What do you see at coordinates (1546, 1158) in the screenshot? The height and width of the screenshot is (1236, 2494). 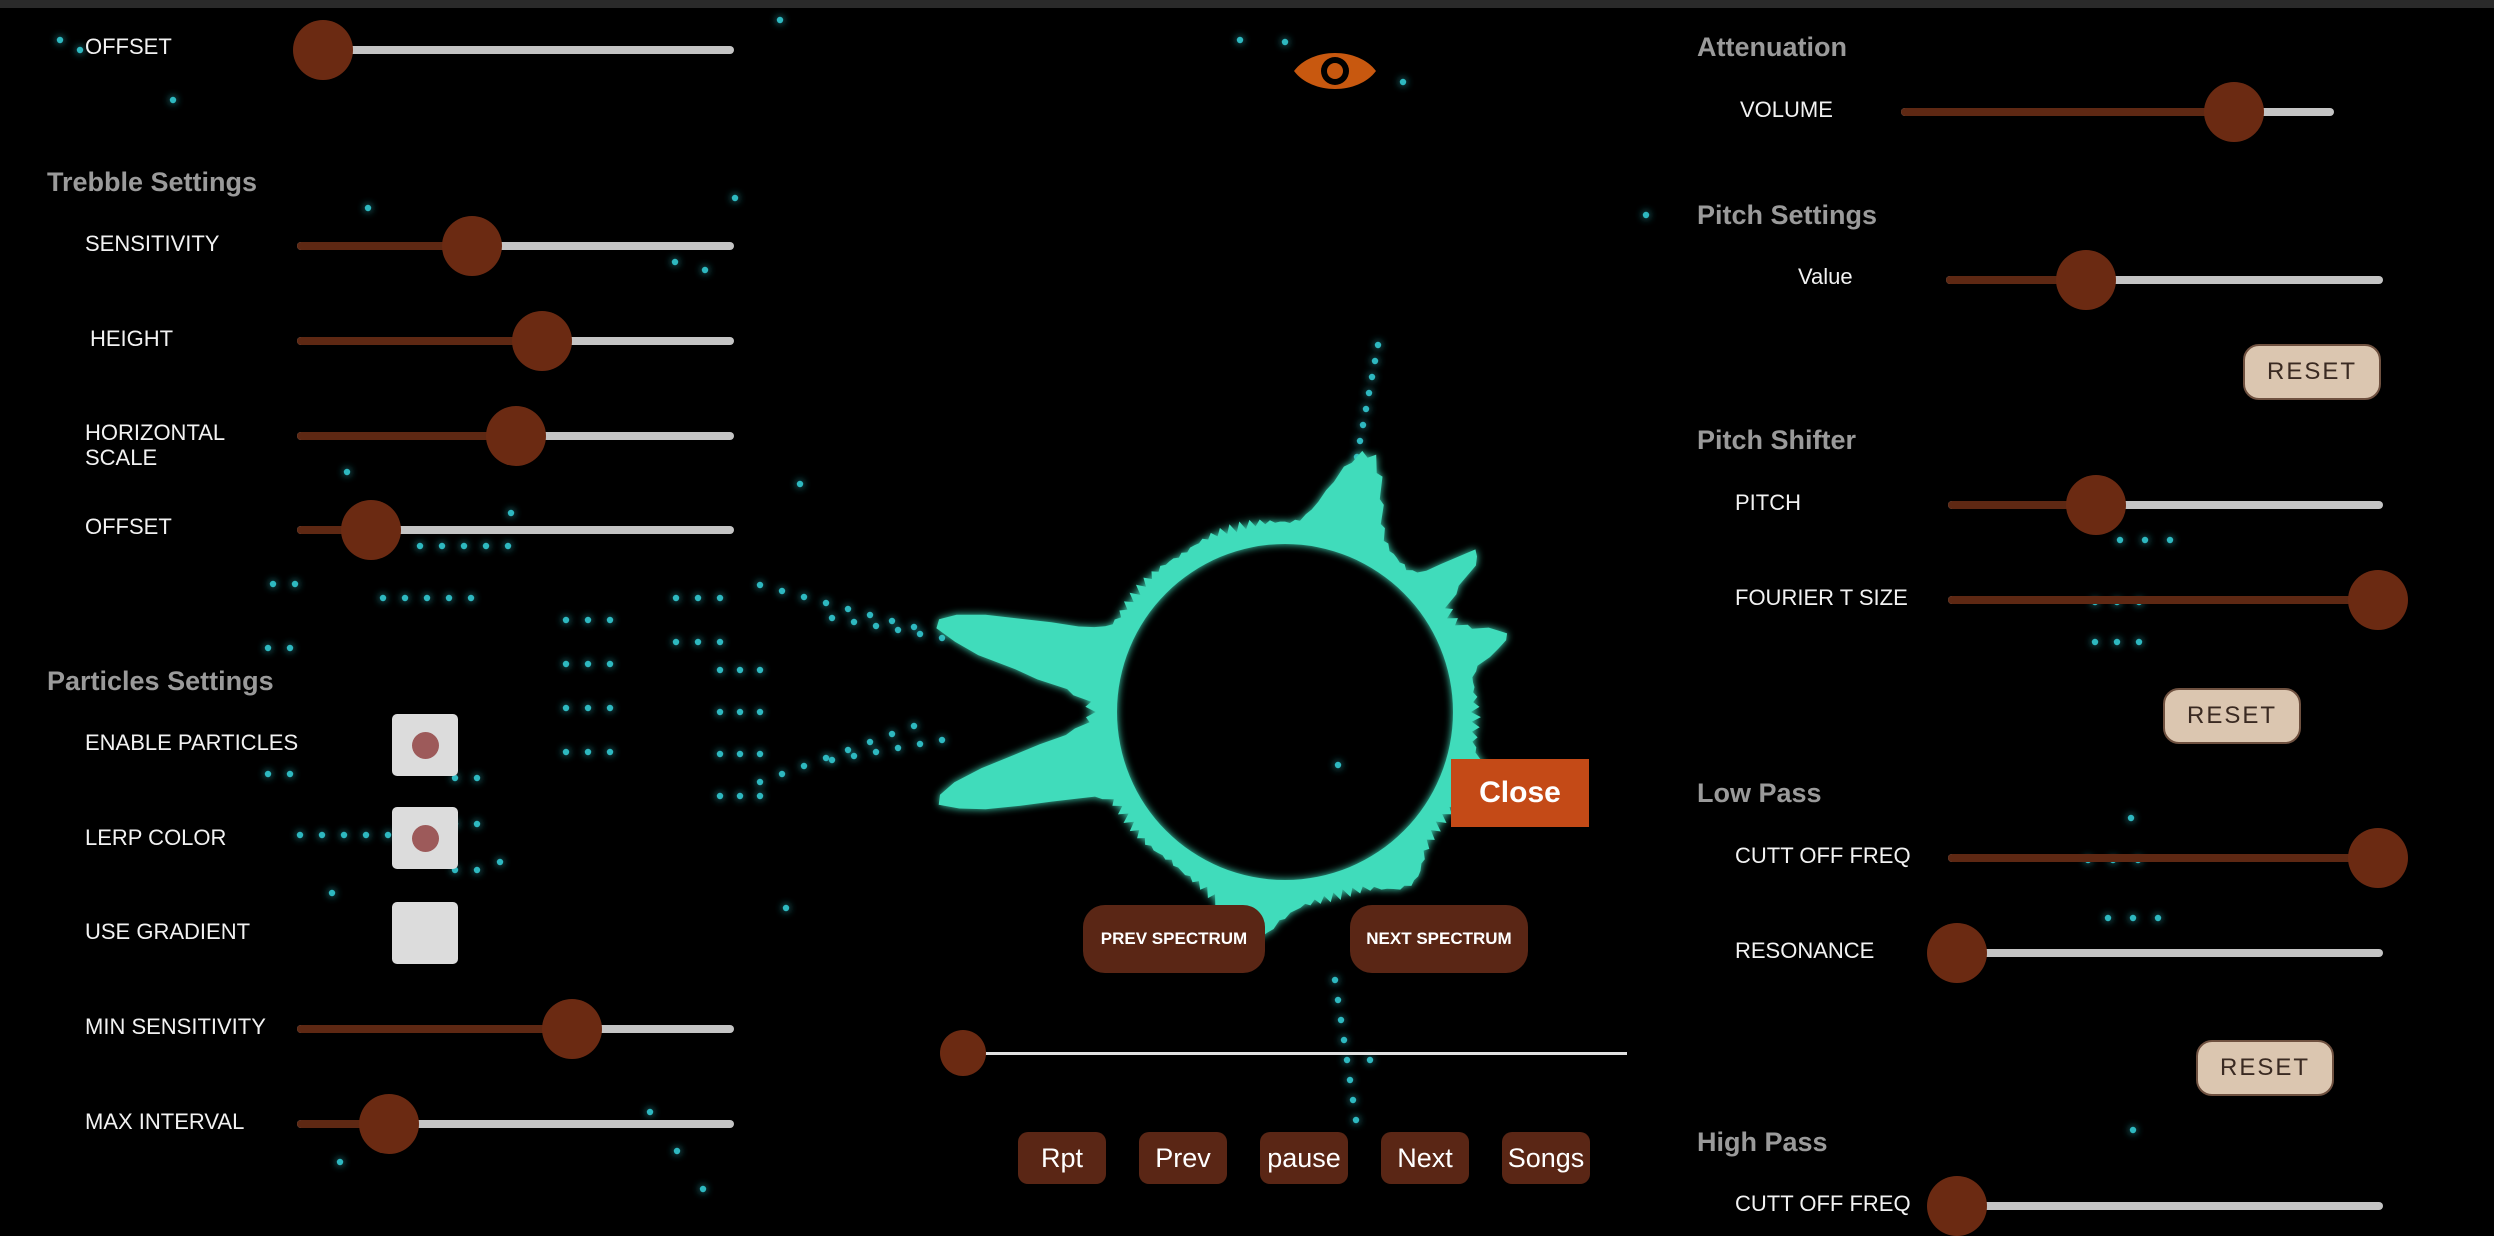 I see `songs-button: Songs` at bounding box center [1546, 1158].